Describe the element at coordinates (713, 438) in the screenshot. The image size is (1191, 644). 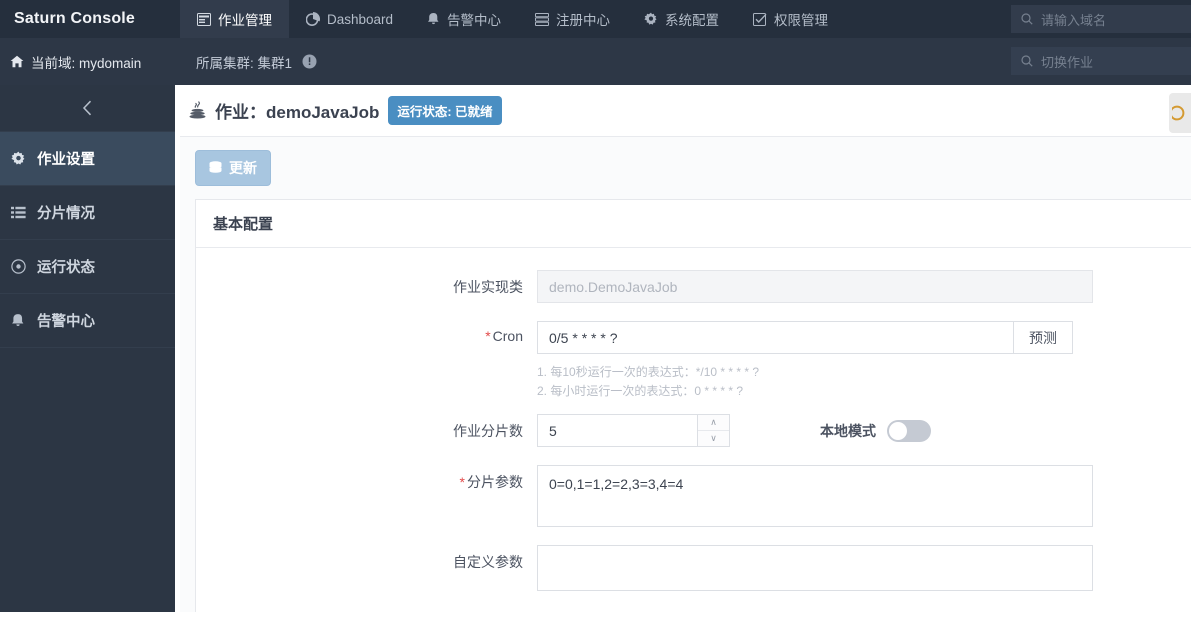
I see `stepper-down-button: ∨` at that location.